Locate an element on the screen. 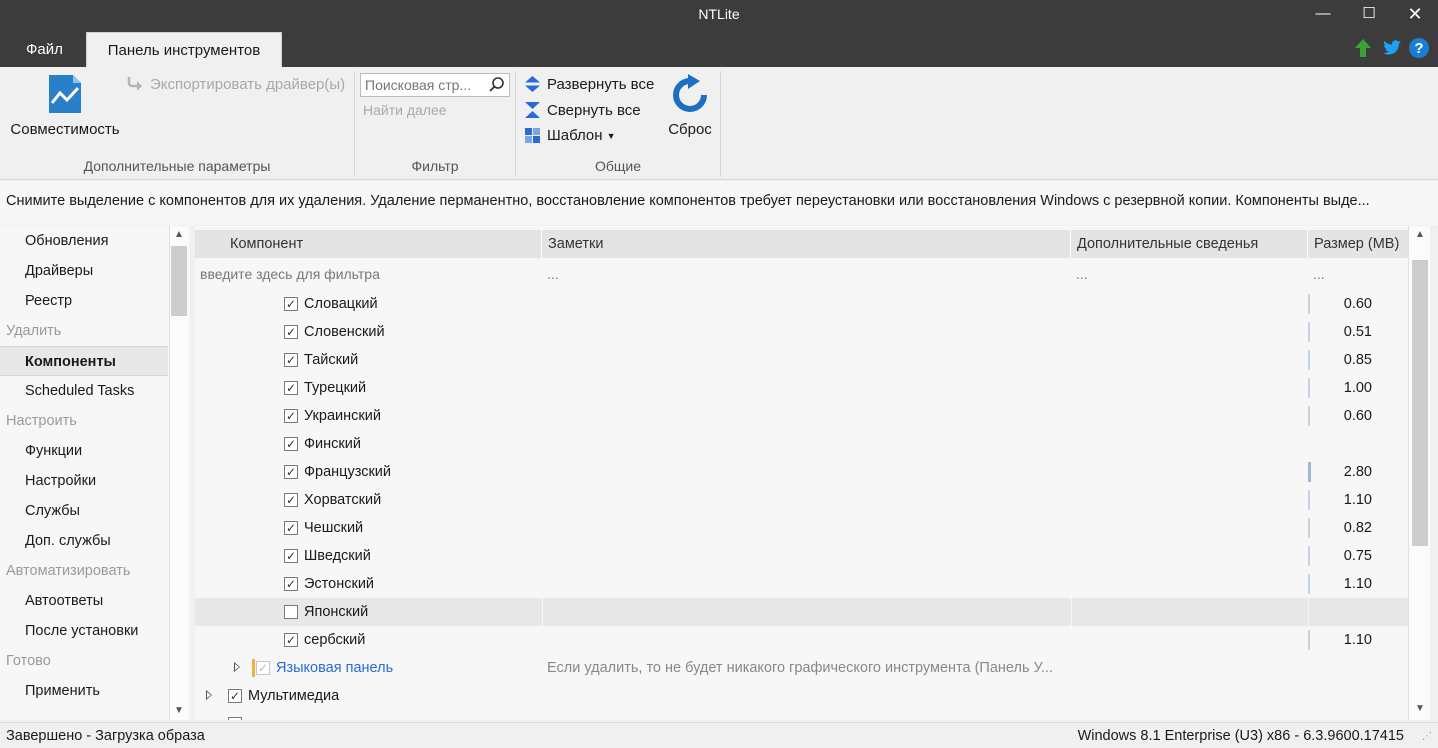  row-highlight is located at coordinates (1358, 612).